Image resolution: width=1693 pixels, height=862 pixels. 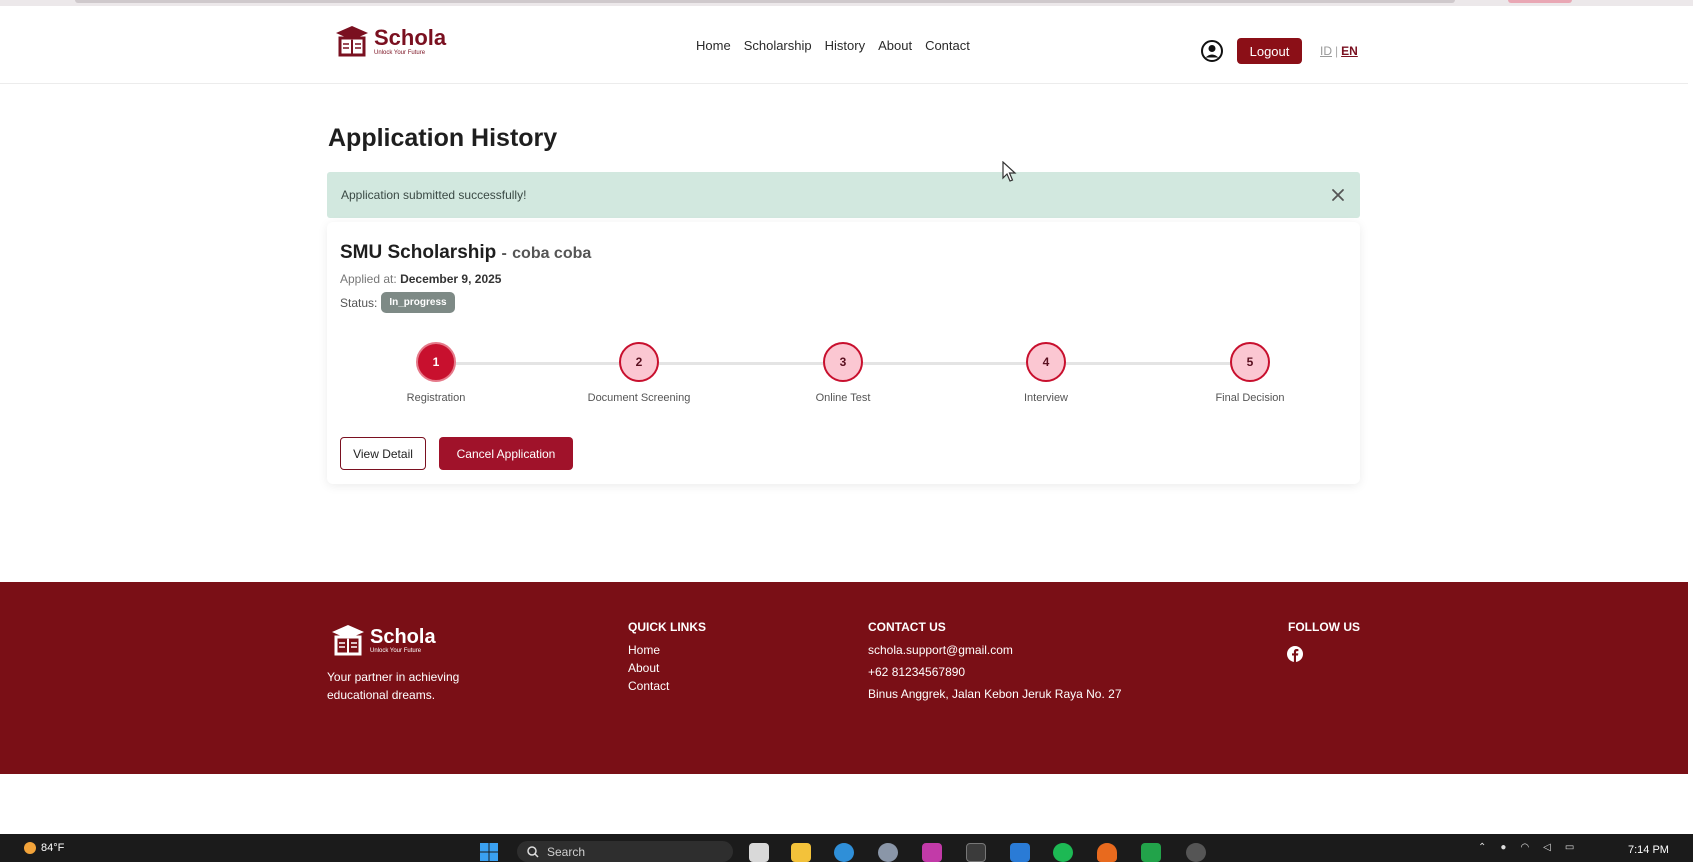 What do you see at coordinates (947, 45) in the screenshot?
I see `nav-contact: Contact` at bounding box center [947, 45].